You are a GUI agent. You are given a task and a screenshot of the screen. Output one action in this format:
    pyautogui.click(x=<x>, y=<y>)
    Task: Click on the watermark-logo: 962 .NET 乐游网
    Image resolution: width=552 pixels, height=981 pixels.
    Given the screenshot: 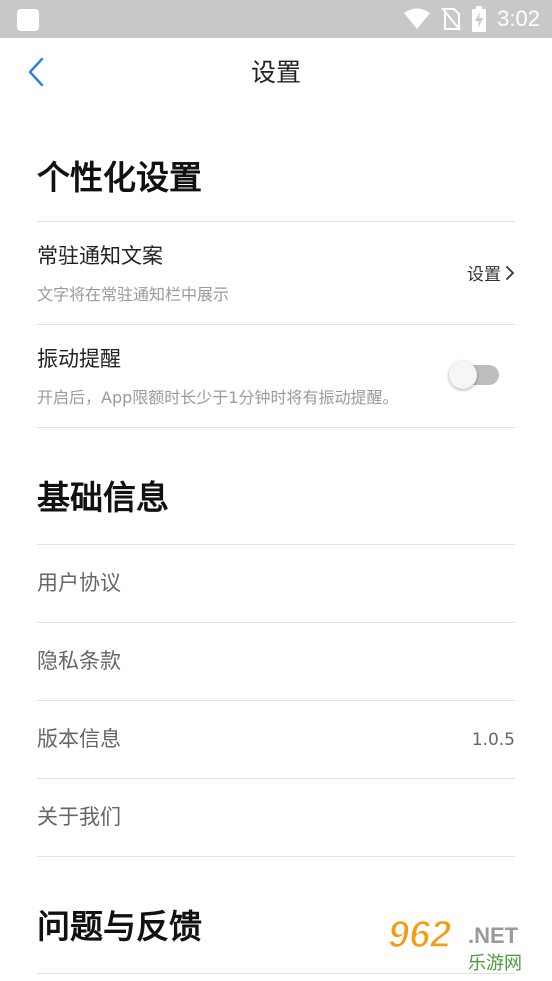 What is the action you would take?
    pyautogui.click(x=466, y=941)
    